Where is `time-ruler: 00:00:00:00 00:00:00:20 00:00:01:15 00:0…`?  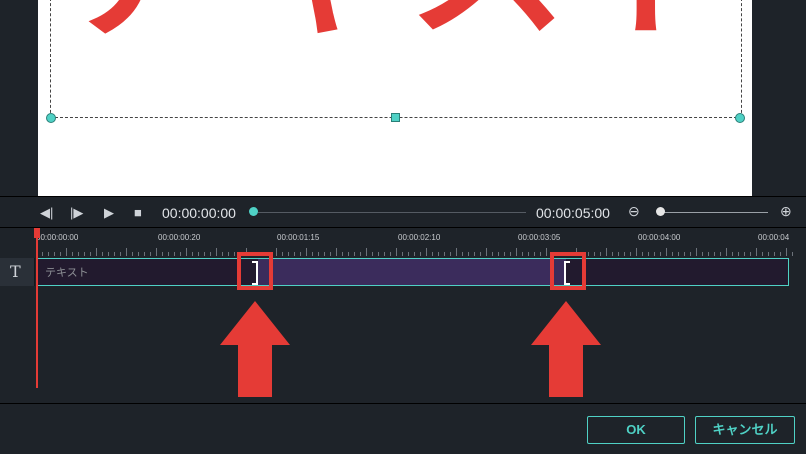
time-ruler: 00:00:00:00 00:00:00:20 00:00:01:15 00:0… is located at coordinates (421, 242).